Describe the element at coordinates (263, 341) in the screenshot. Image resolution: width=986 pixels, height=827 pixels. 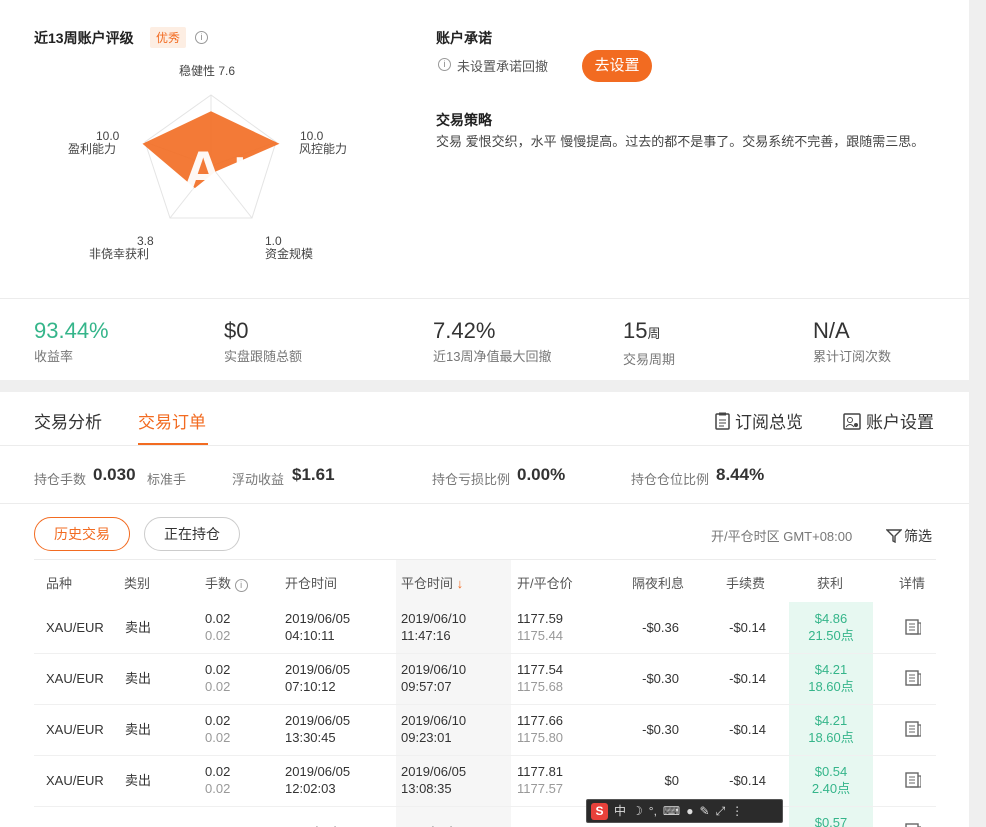
I see `stat-follow-total: $0 实盘跟随总额` at that location.